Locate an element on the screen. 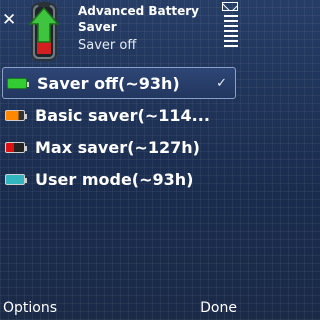 This screenshot has height=320, width=320. battery-orange-icon is located at coordinates (16, 115).